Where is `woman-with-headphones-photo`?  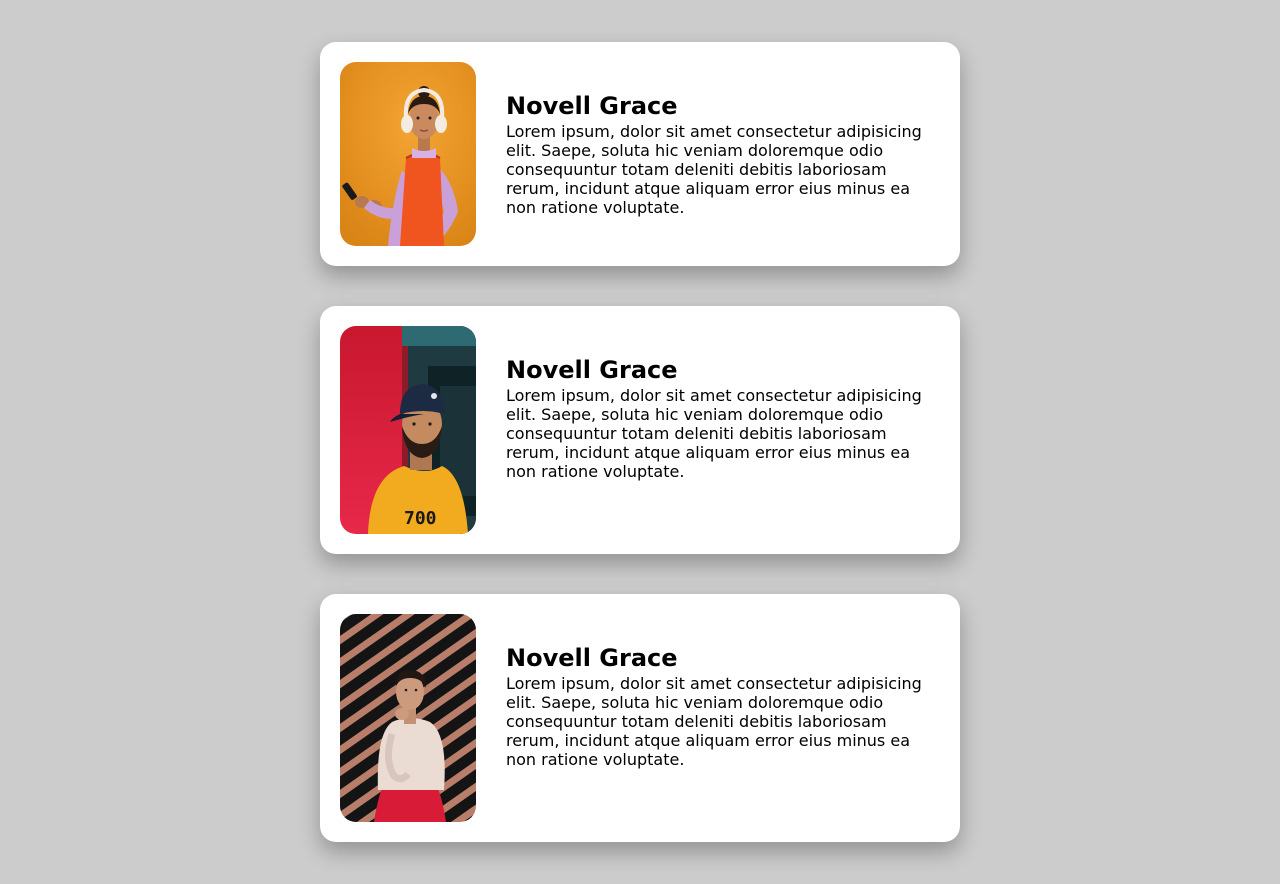
woman-with-headphones-photo is located at coordinates (408, 154).